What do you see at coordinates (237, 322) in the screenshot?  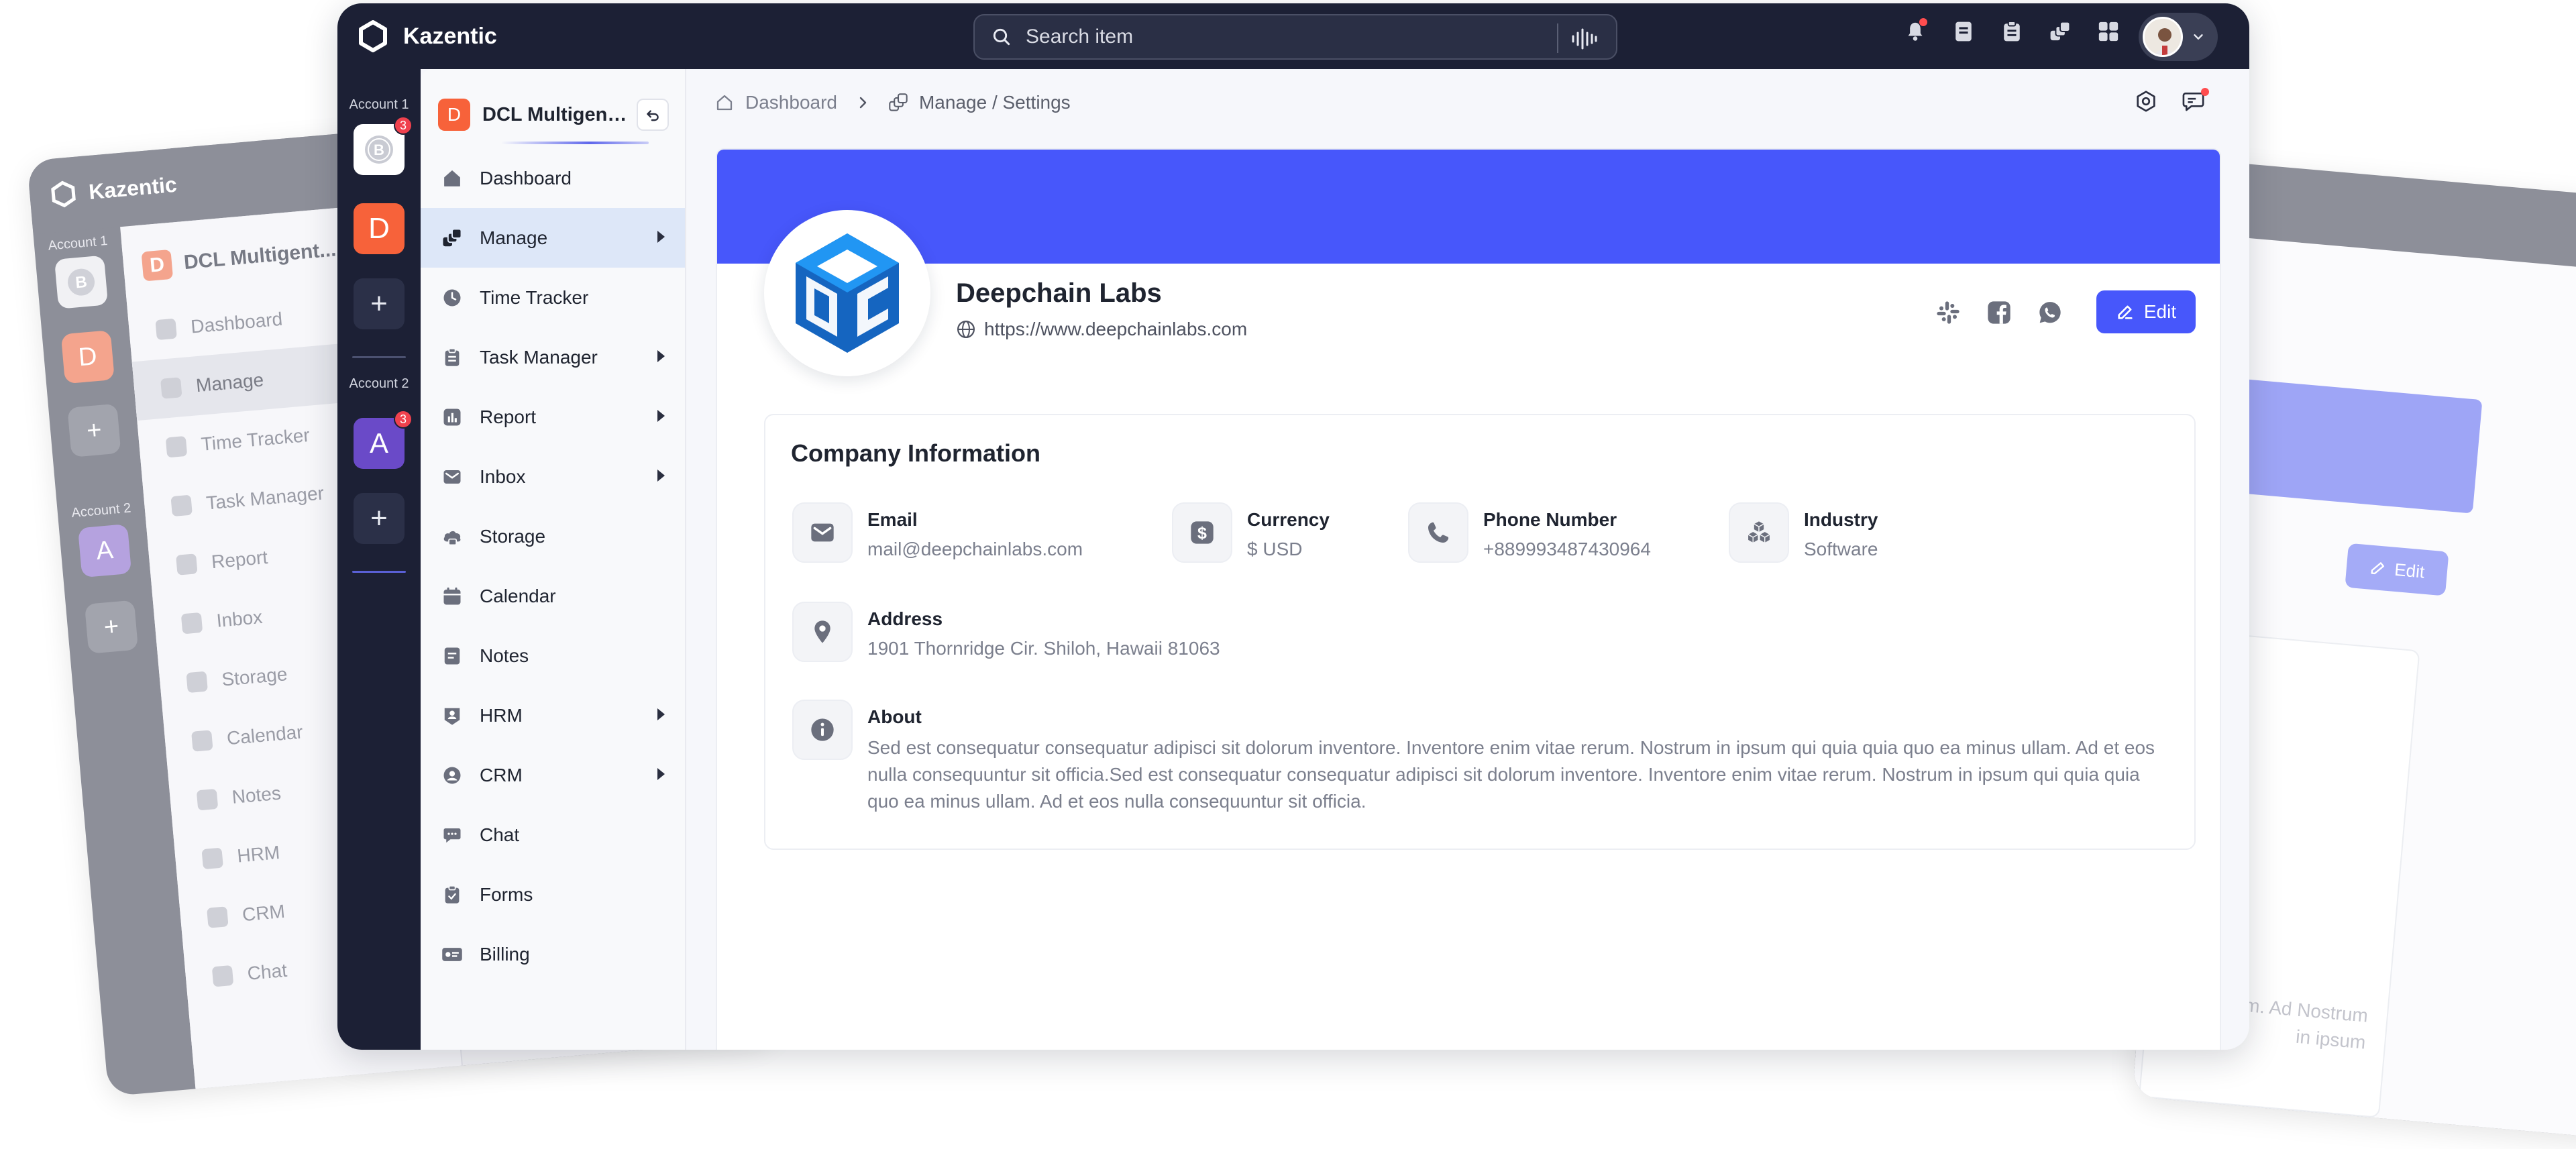 I see `bg-nav-label: Dashboard` at bounding box center [237, 322].